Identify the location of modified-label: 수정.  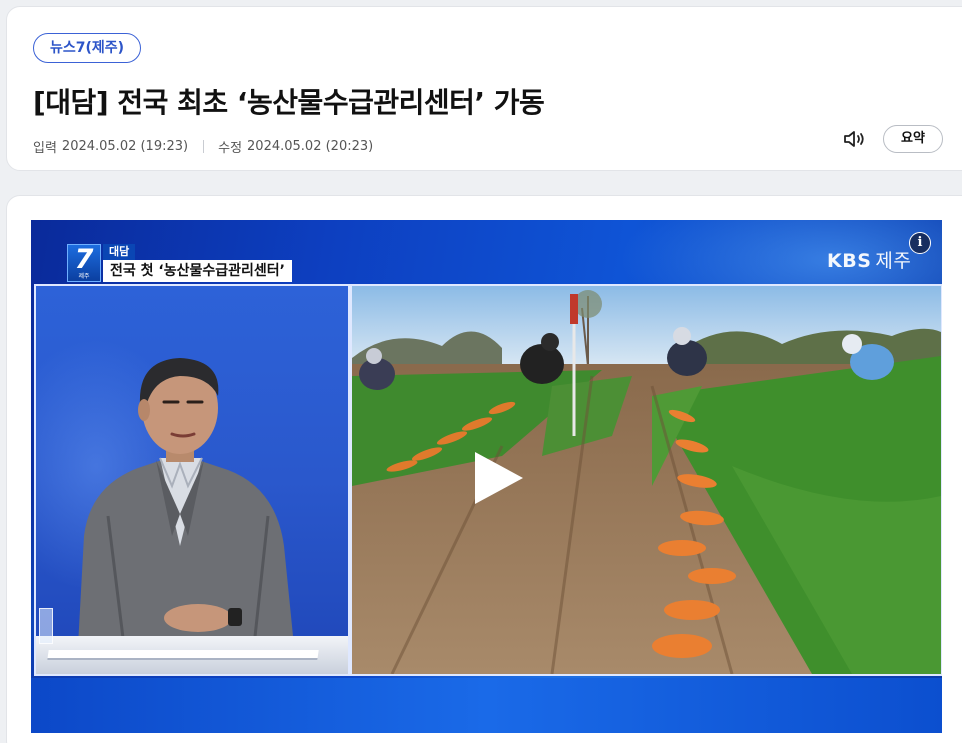
(230, 148).